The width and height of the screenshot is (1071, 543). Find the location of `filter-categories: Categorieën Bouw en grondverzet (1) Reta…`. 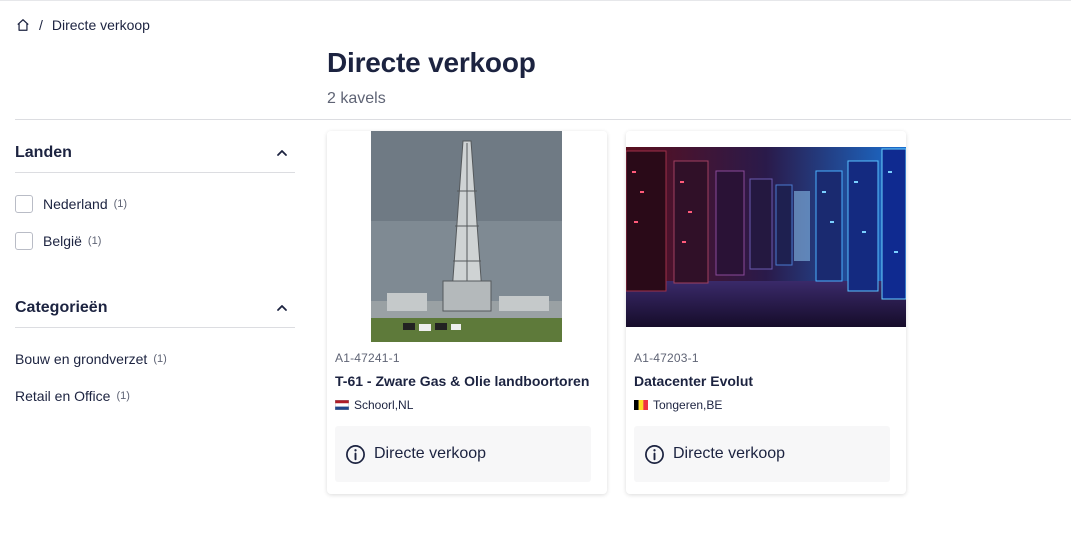

filter-categories: Categorieën Bouw en grondverzet (1) Reta… is located at coordinates (155, 351).